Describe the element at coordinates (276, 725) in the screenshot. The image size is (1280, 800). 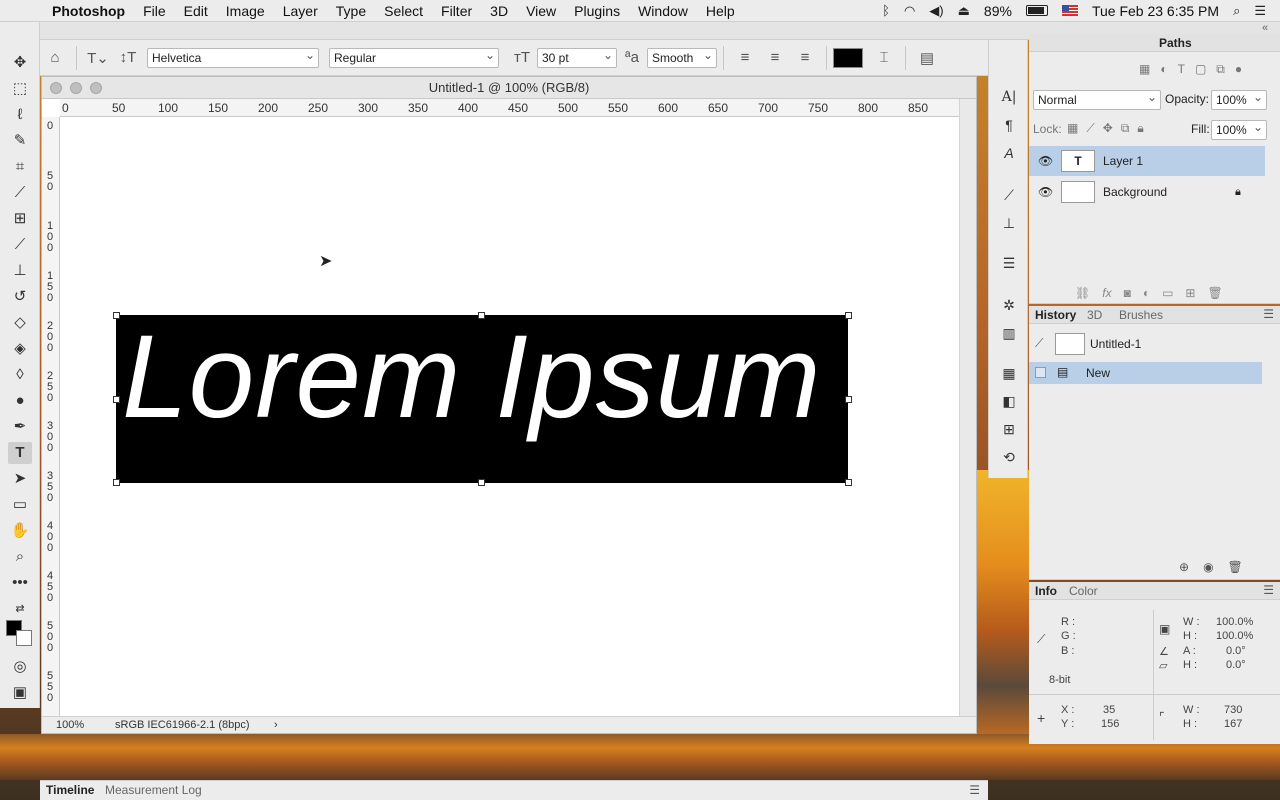
I see `status-expand-icon: ›` at that location.